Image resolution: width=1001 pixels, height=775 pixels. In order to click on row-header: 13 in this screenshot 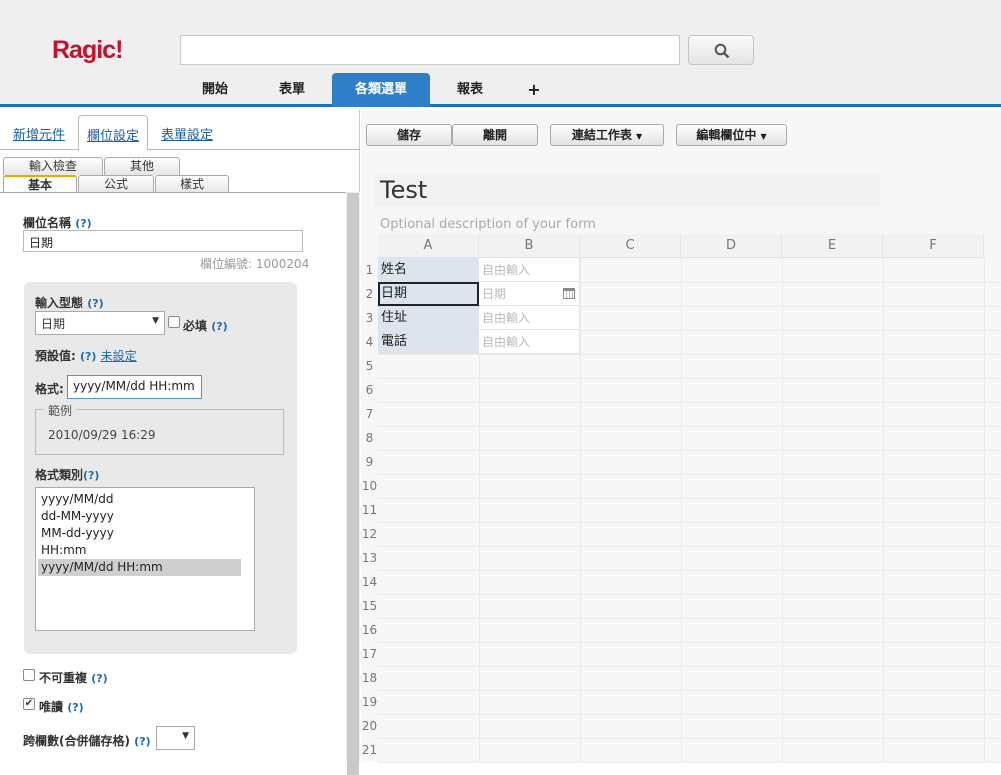, I will do `click(369, 558)`.